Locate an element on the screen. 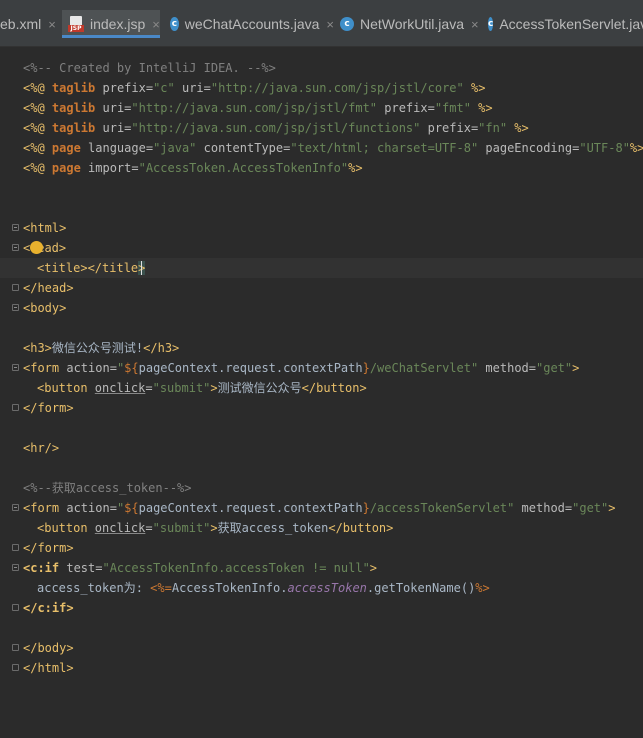  jsp-file-icon: JSP is located at coordinates (76, 24).